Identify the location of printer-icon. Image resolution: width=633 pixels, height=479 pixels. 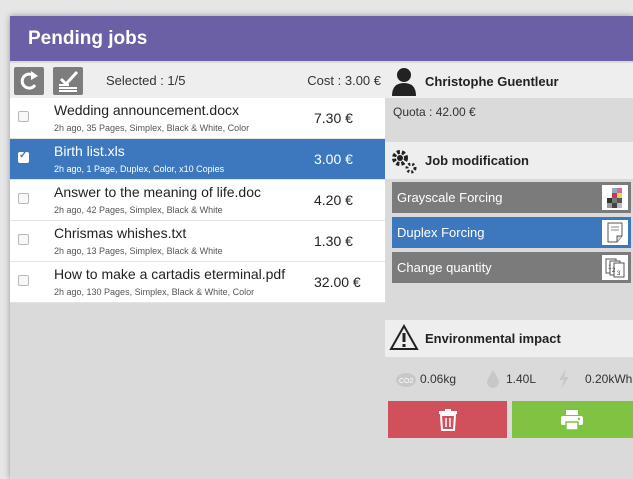
(572, 420).